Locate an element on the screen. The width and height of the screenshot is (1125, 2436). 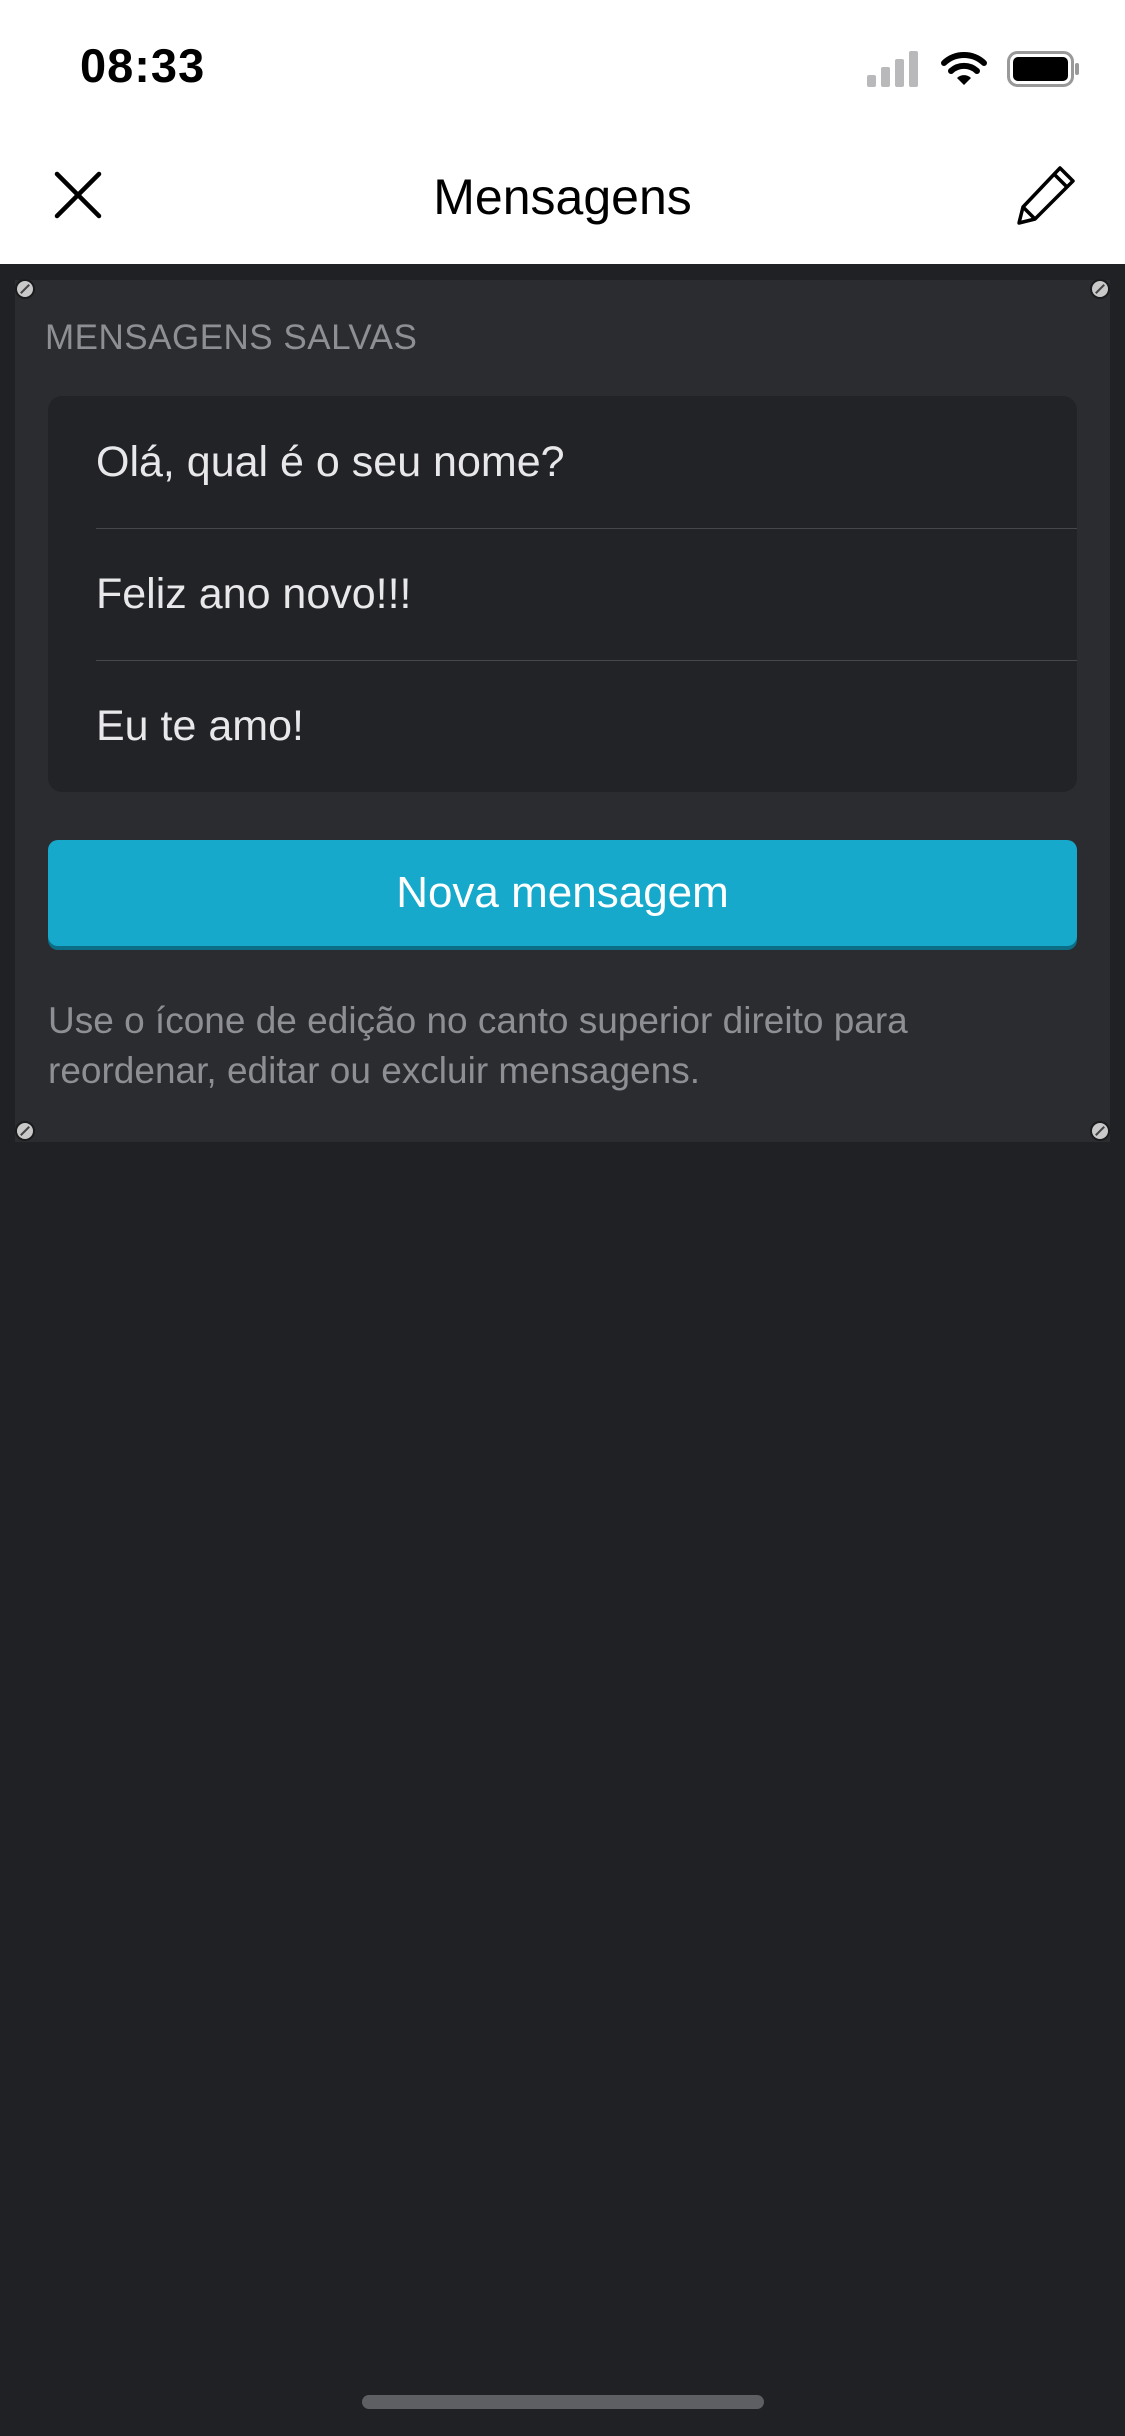
top-bar: 08:33 Mensagens is located at coordinates (562, 132).